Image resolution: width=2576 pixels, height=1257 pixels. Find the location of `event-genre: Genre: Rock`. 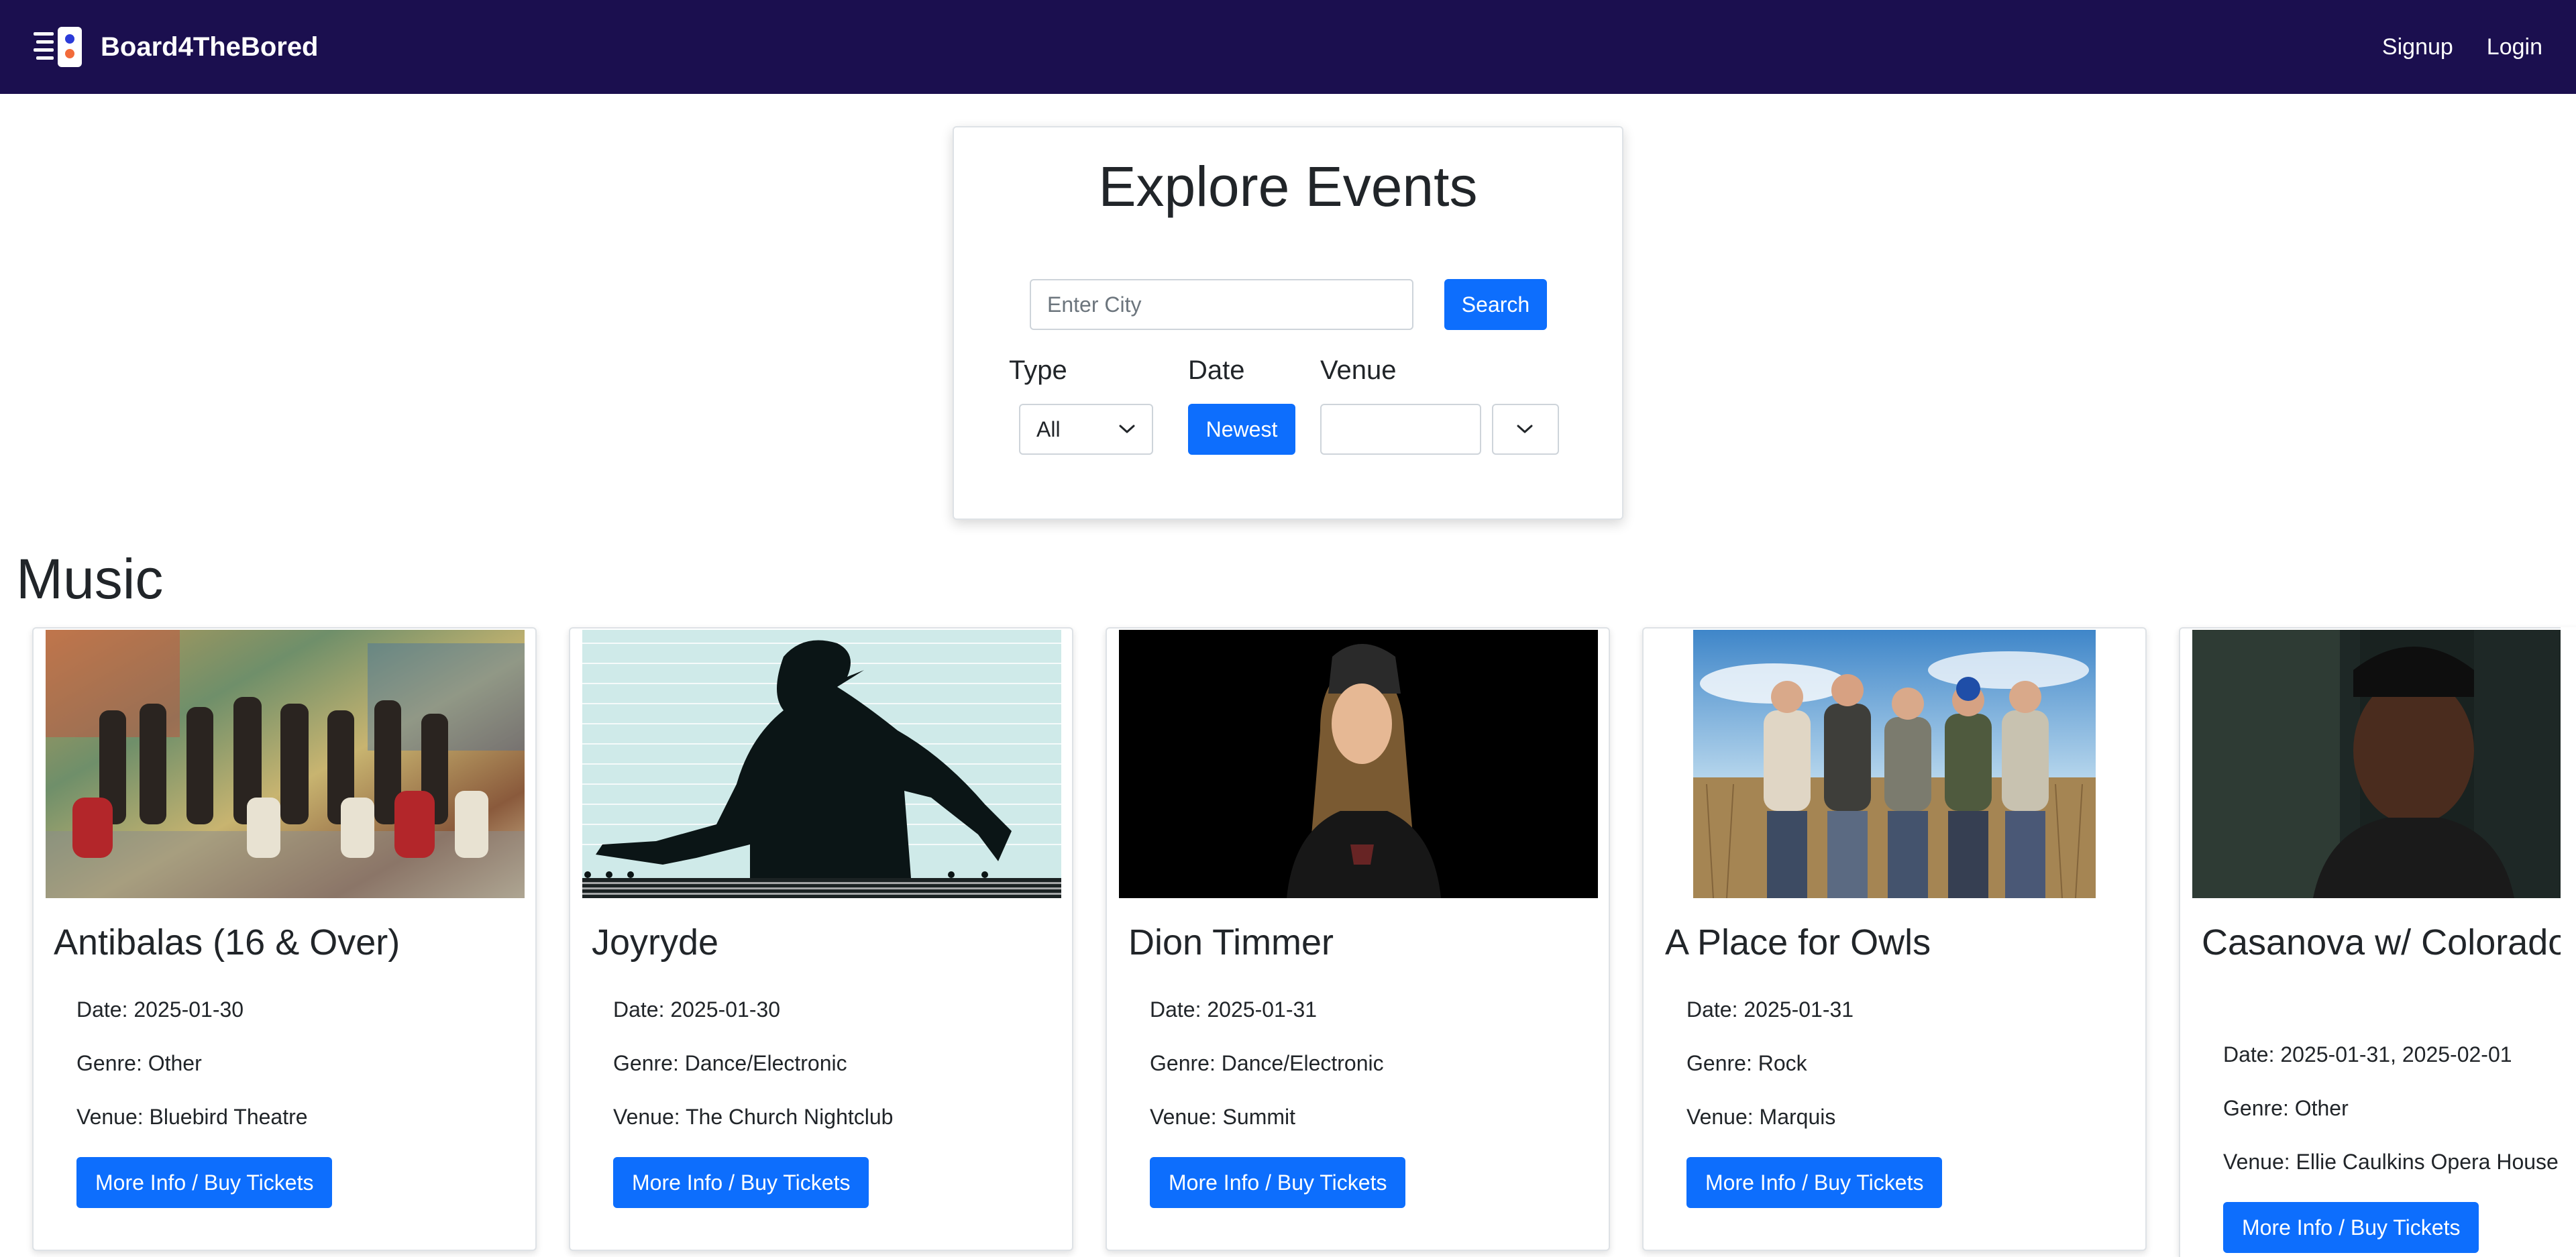

event-genre: Genre: Rock is located at coordinates (1746, 1063).